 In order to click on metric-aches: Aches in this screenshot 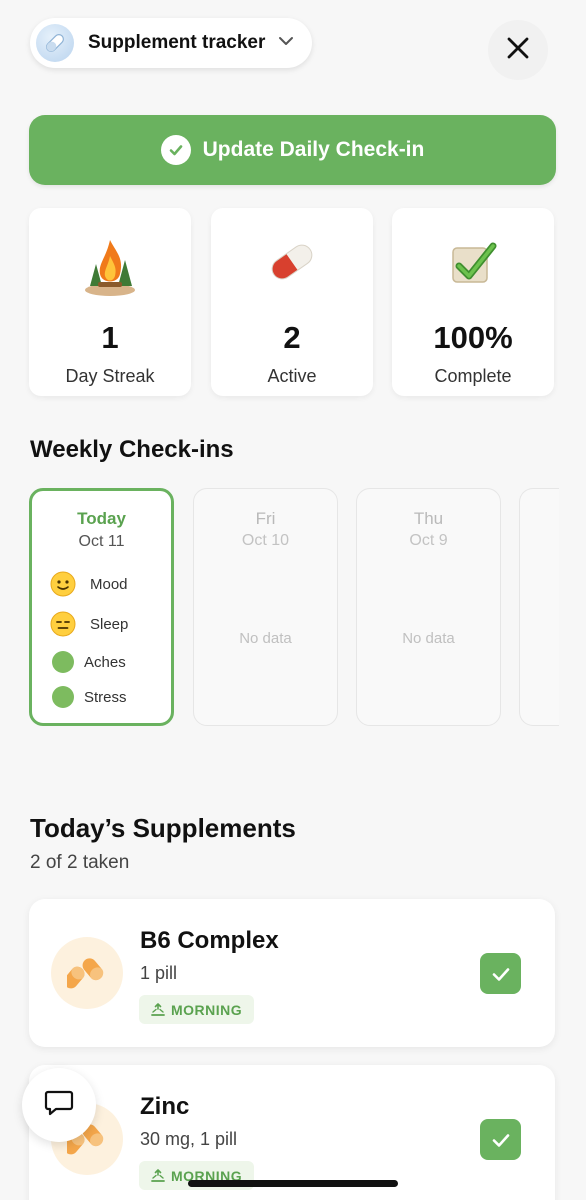, I will do `click(88, 662)`.